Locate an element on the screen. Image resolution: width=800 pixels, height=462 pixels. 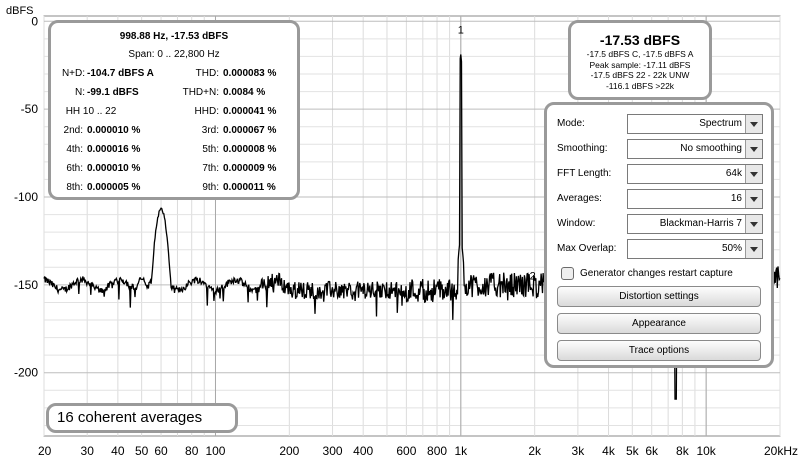
x-tick-label: 400 is located at coordinates (363, 451).